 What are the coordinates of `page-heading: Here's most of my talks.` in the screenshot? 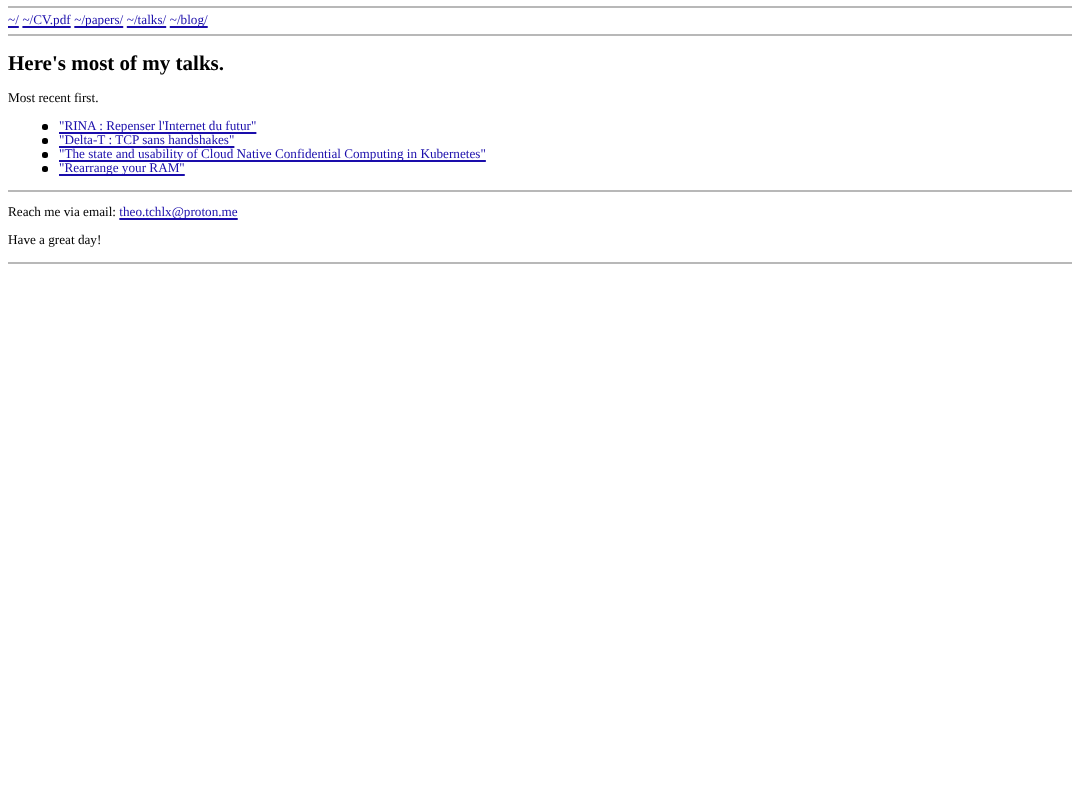 It's located at (117, 65).